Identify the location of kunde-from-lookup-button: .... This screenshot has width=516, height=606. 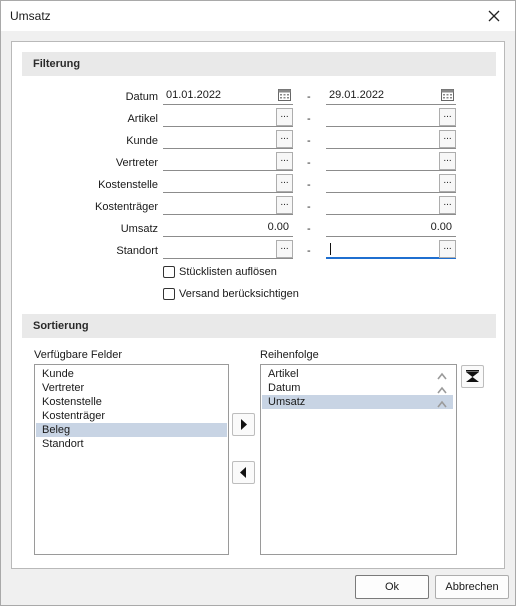
(284, 139).